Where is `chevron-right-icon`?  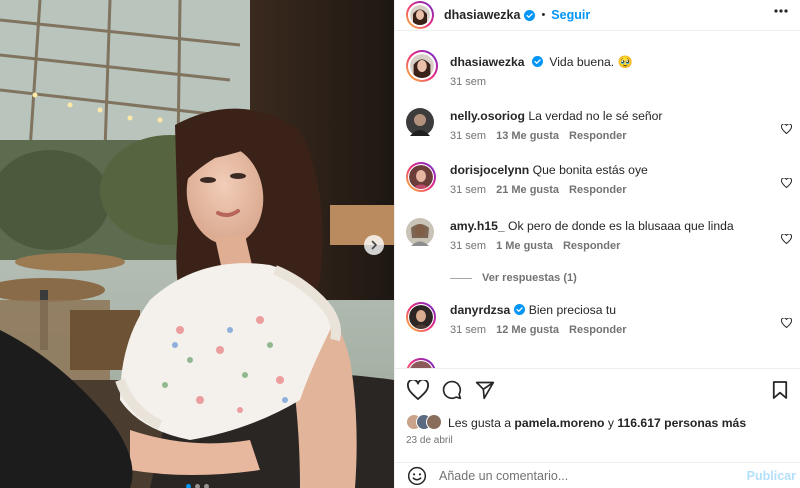 chevron-right-icon is located at coordinates (374, 245).